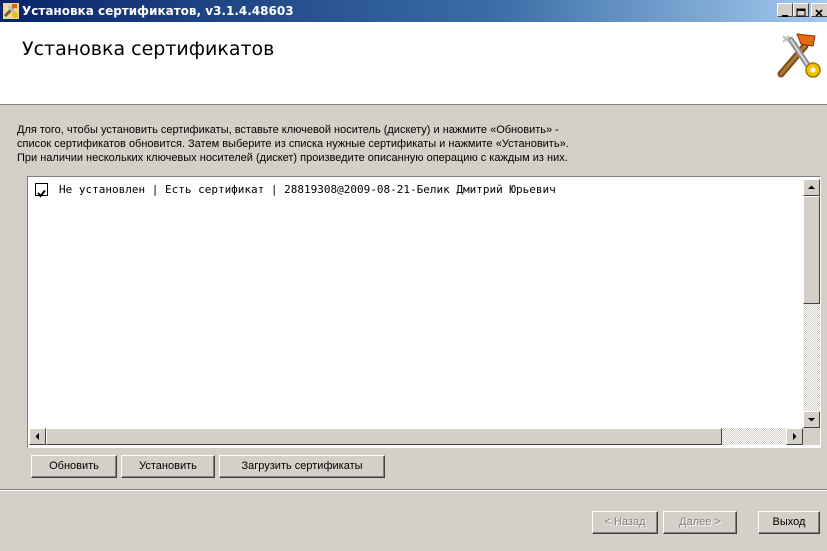 The width and height of the screenshot is (827, 551). Describe the element at coordinates (158, 11) in the screenshot. I see `window-title: Установка сертификатов, v3.1.4.48603` at that location.